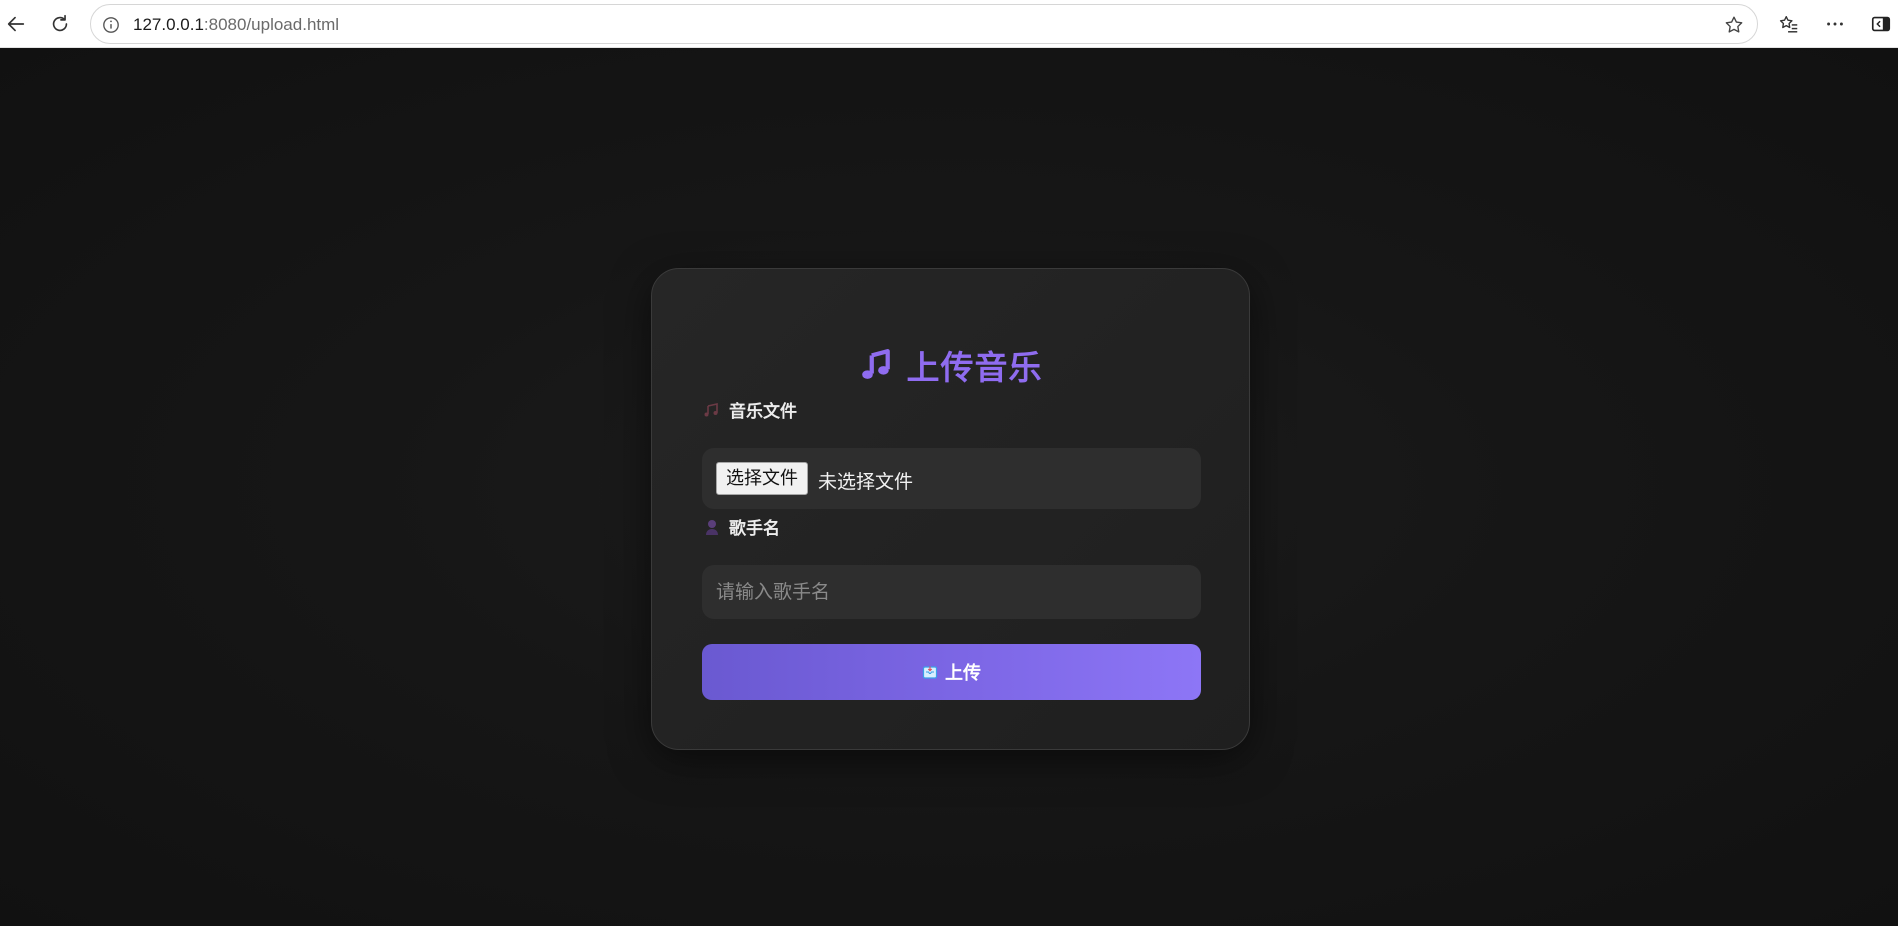 This screenshot has height=926, width=1898. Describe the element at coordinates (168, 24) in the screenshot. I see `url-host: 127.0.0.1` at that location.